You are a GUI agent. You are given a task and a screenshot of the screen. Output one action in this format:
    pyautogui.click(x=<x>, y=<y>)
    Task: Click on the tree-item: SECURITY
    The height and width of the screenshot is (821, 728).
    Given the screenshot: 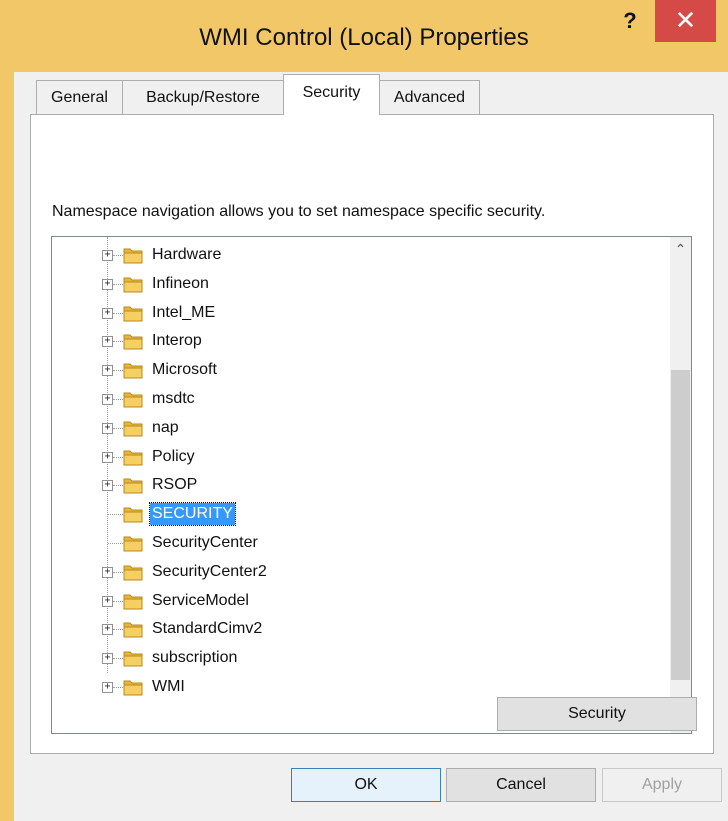 What is the action you would take?
    pyautogui.click(x=357, y=516)
    